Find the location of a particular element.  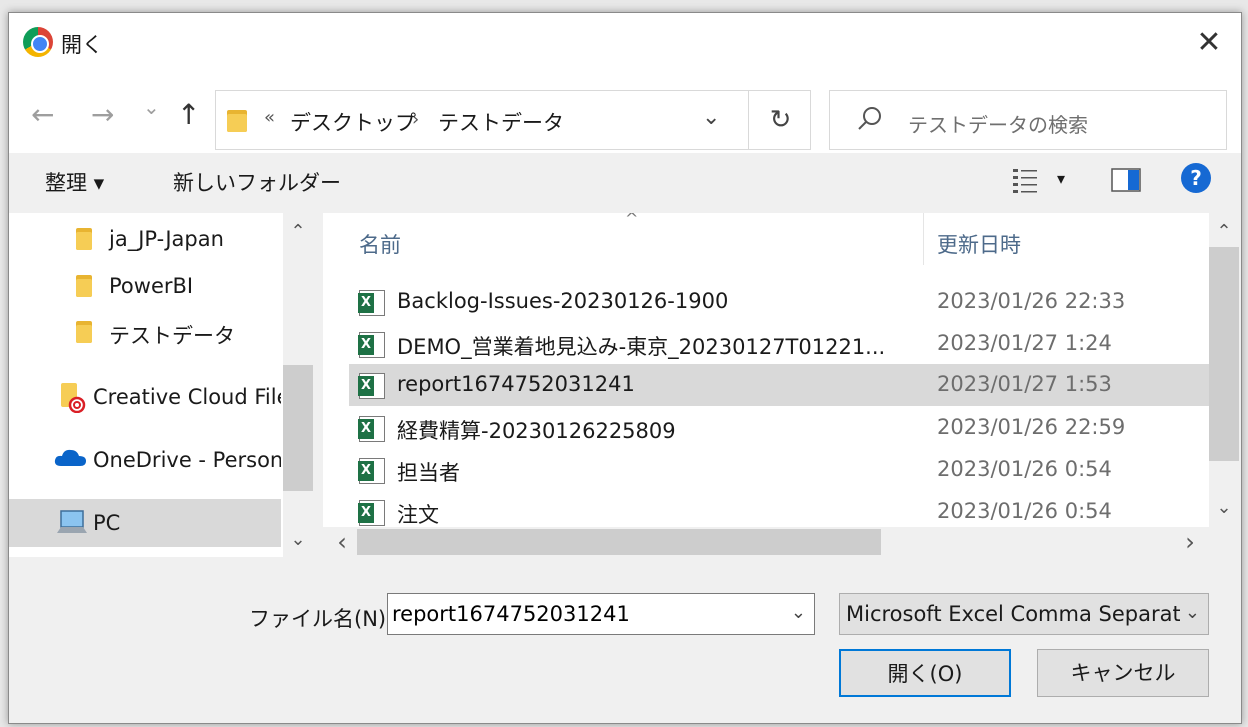

view-options-icon is located at coordinates (1026, 180).